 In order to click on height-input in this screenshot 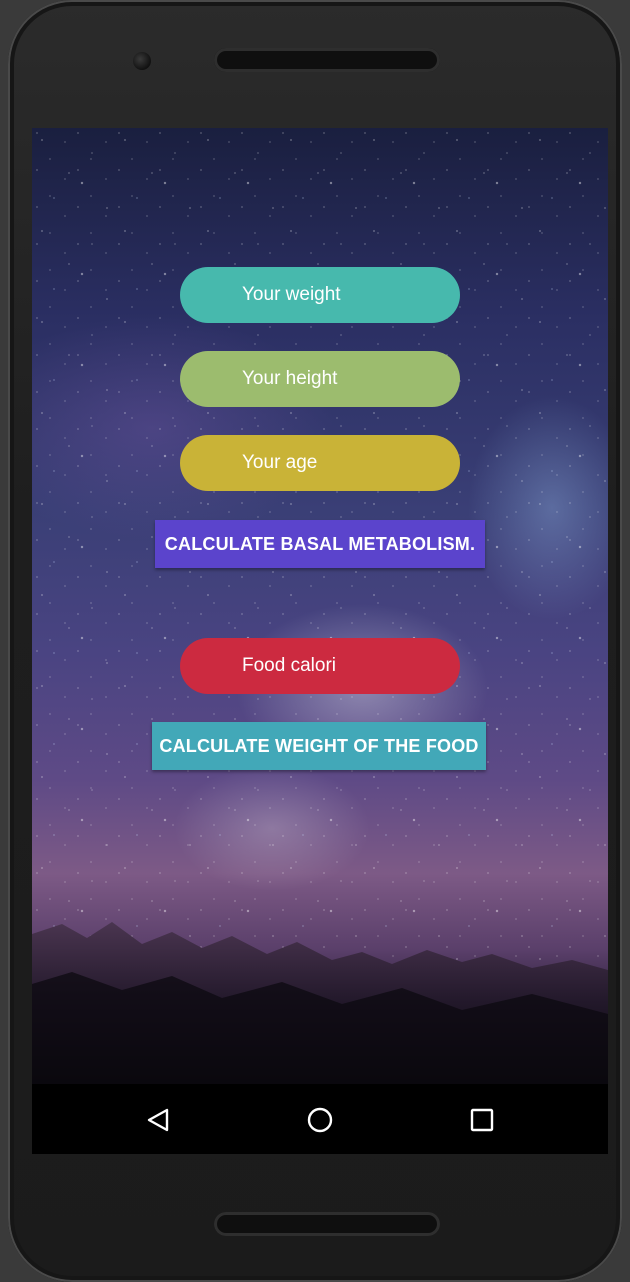, I will do `click(320, 379)`.